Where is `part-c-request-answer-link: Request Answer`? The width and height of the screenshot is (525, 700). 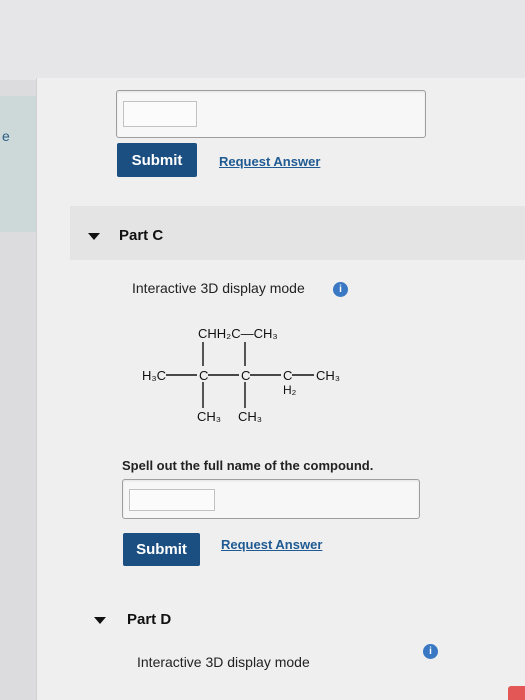 part-c-request-answer-link: Request Answer is located at coordinates (271, 544).